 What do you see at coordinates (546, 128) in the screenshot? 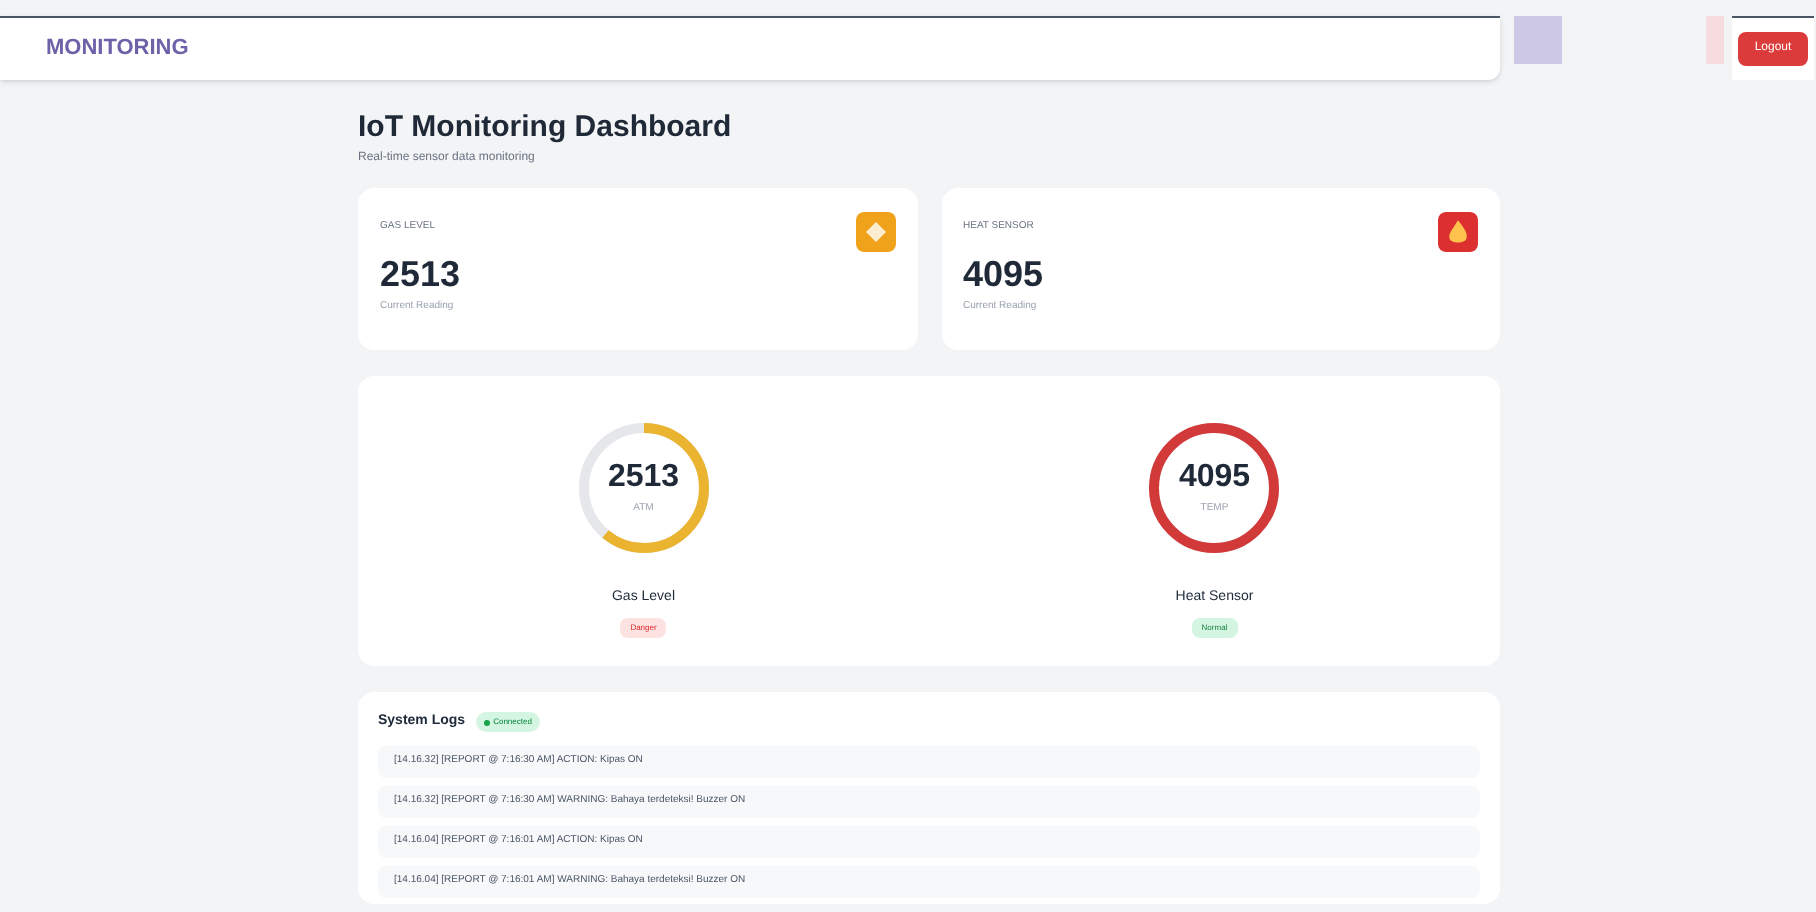
I see `page-title: IoT Monitoring Dashboard` at bounding box center [546, 128].